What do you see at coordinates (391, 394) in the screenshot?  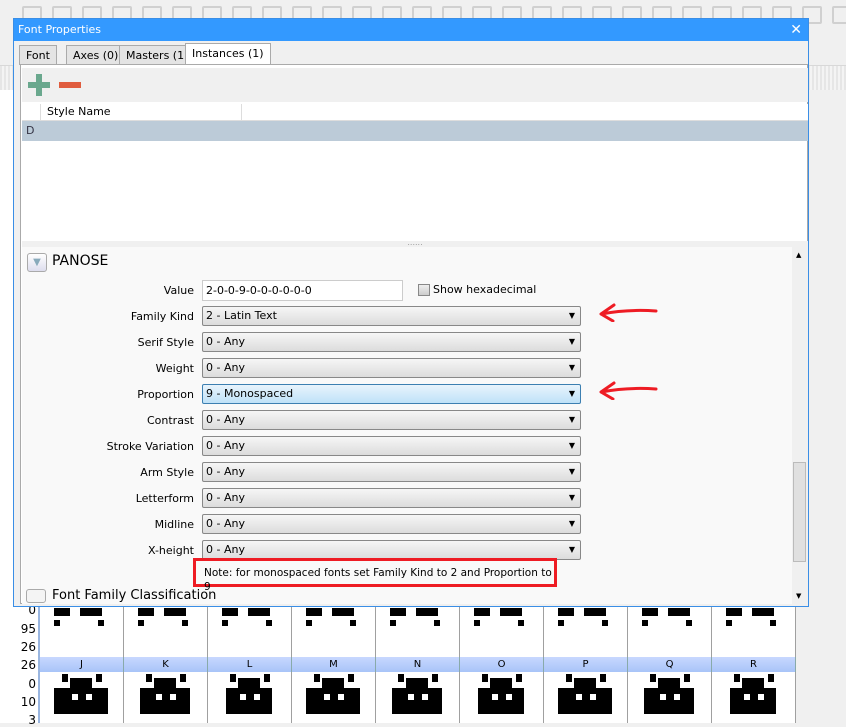 I see `field-select: 9 - Monospaced ▼` at bounding box center [391, 394].